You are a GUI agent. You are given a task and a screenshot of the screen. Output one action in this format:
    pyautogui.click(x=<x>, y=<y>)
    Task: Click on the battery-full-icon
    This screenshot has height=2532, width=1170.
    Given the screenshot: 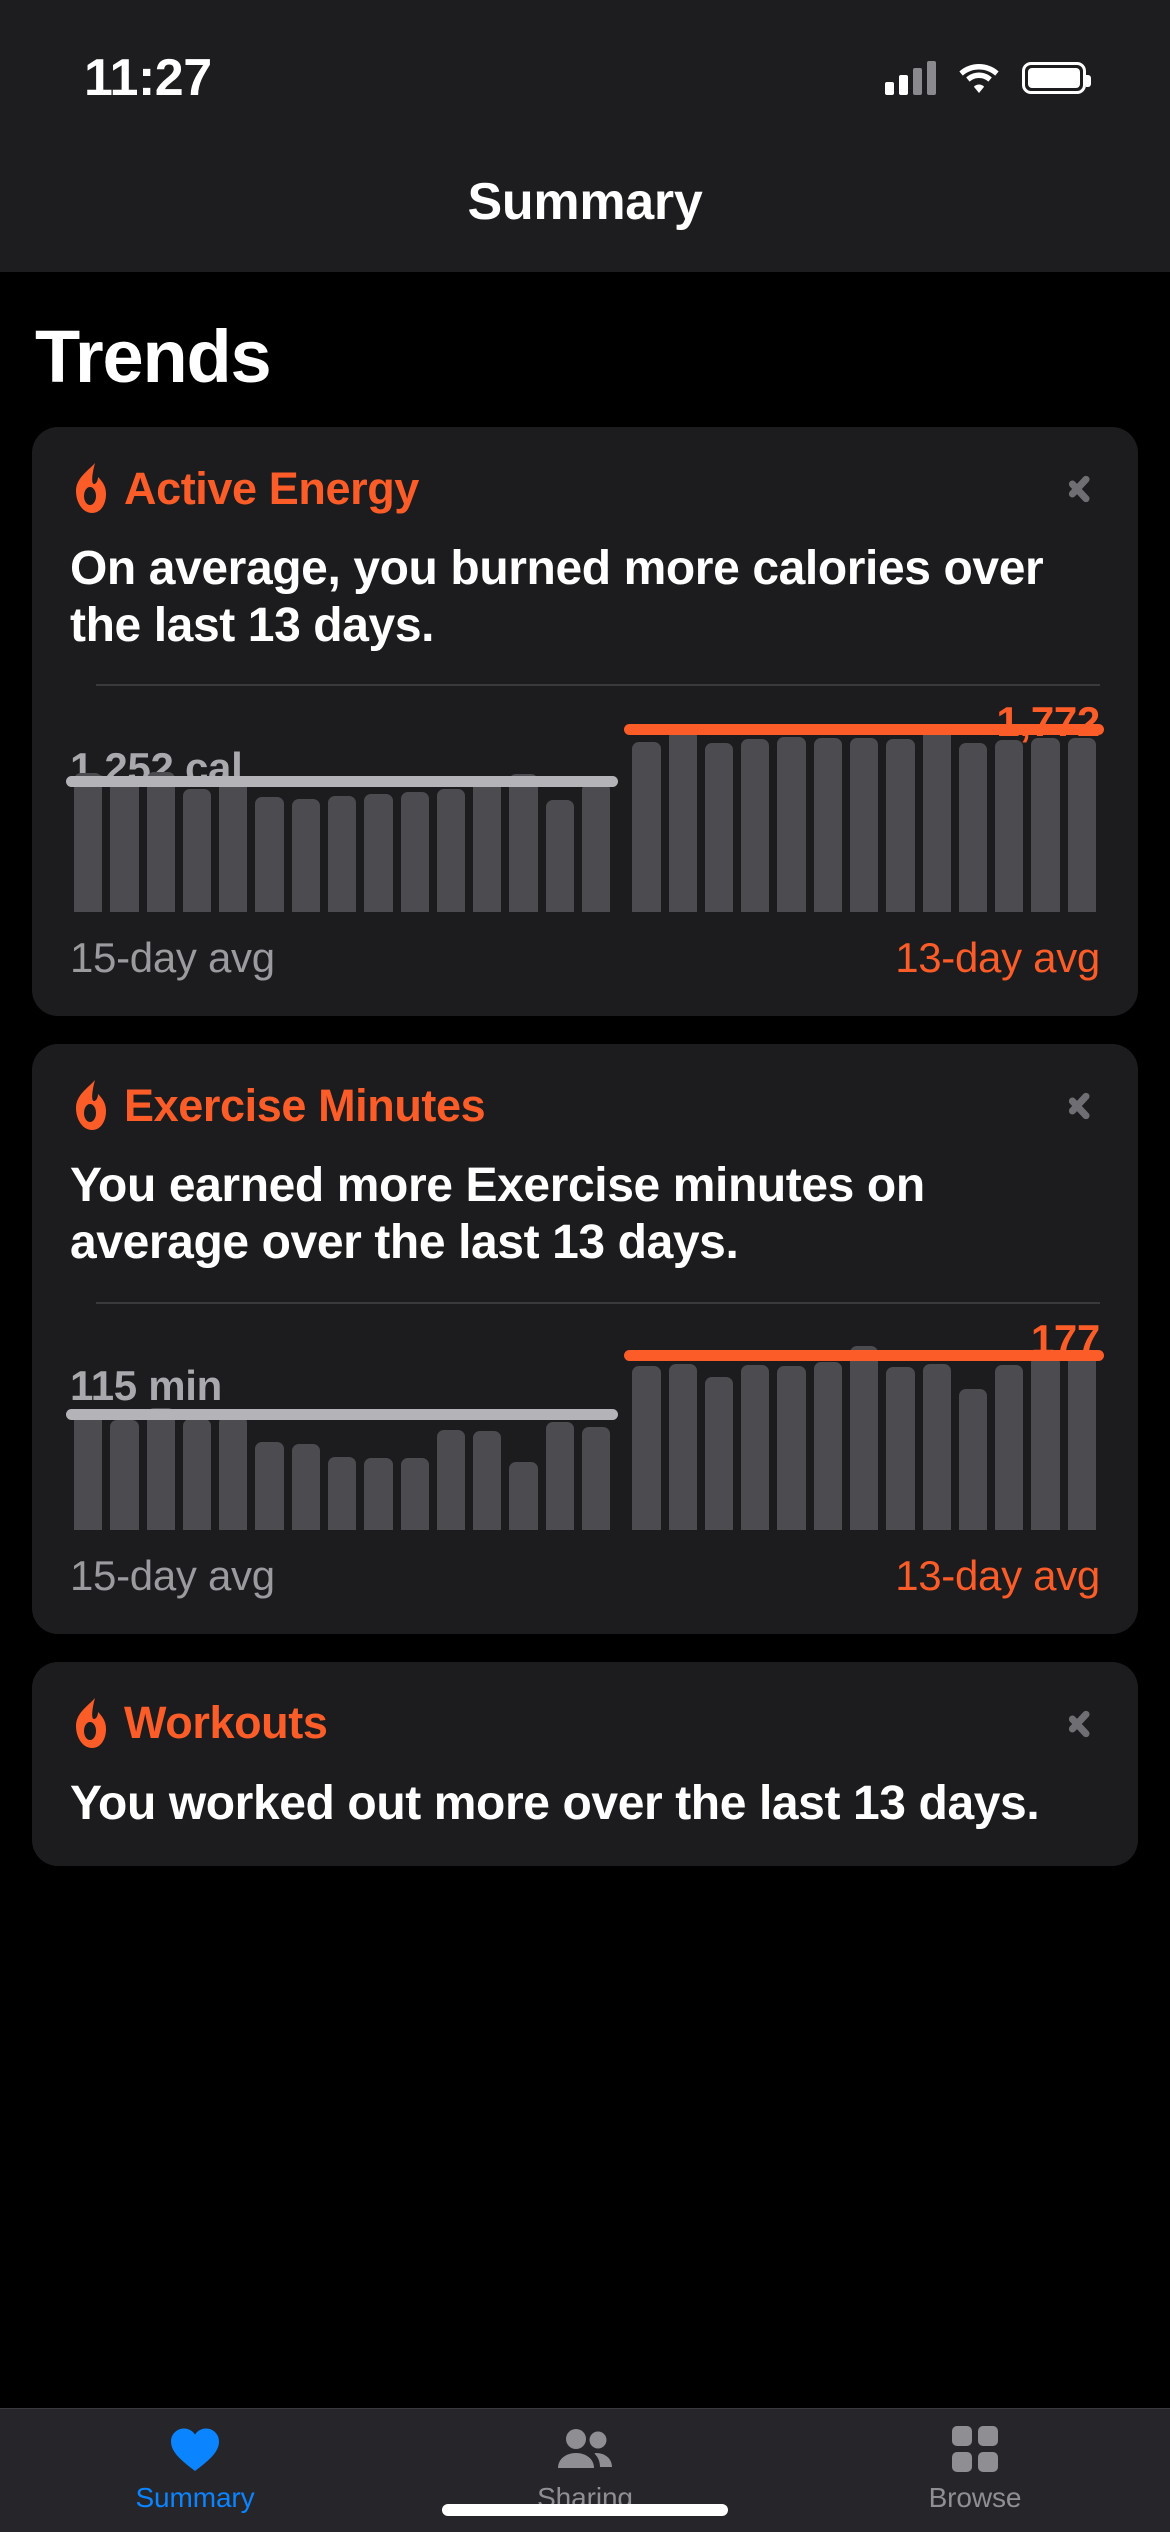 What is the action you would take?
    pyautogui.click(x=1056, y=78)
    